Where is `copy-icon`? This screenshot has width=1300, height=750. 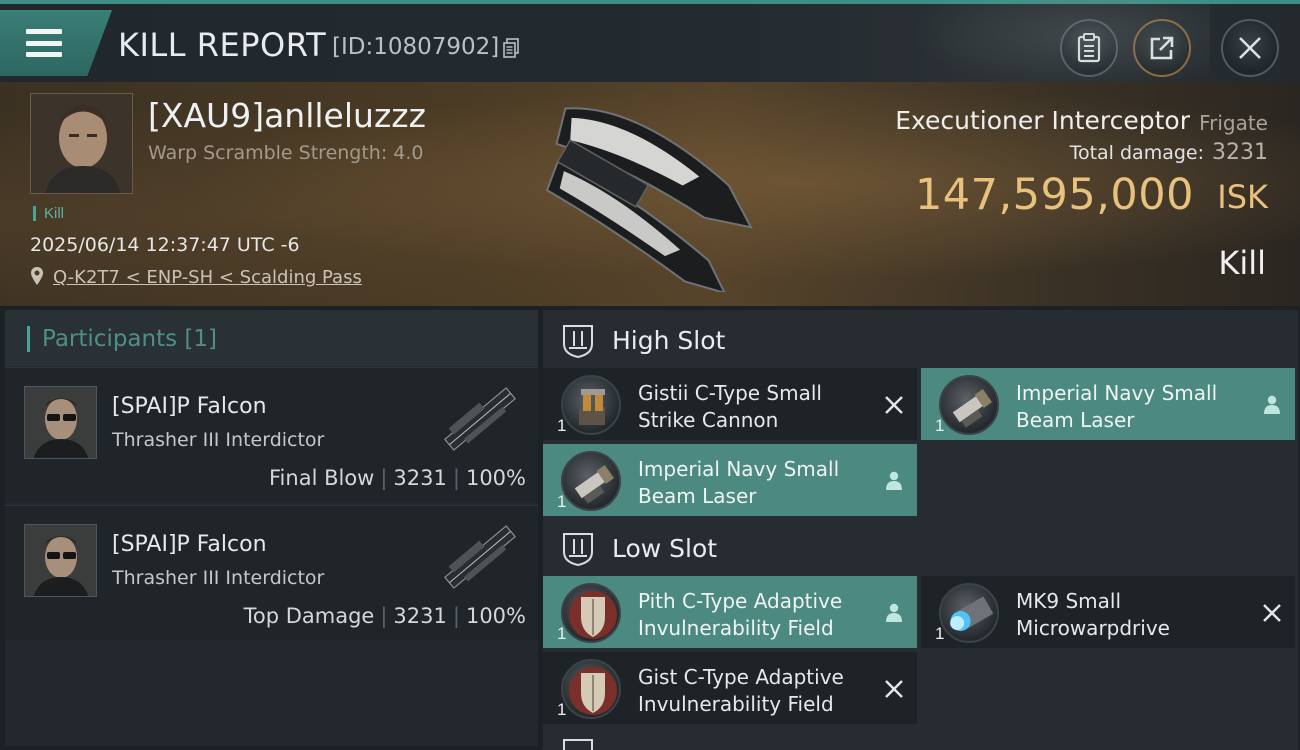 copy-icon is located at coordinates (511, 48).